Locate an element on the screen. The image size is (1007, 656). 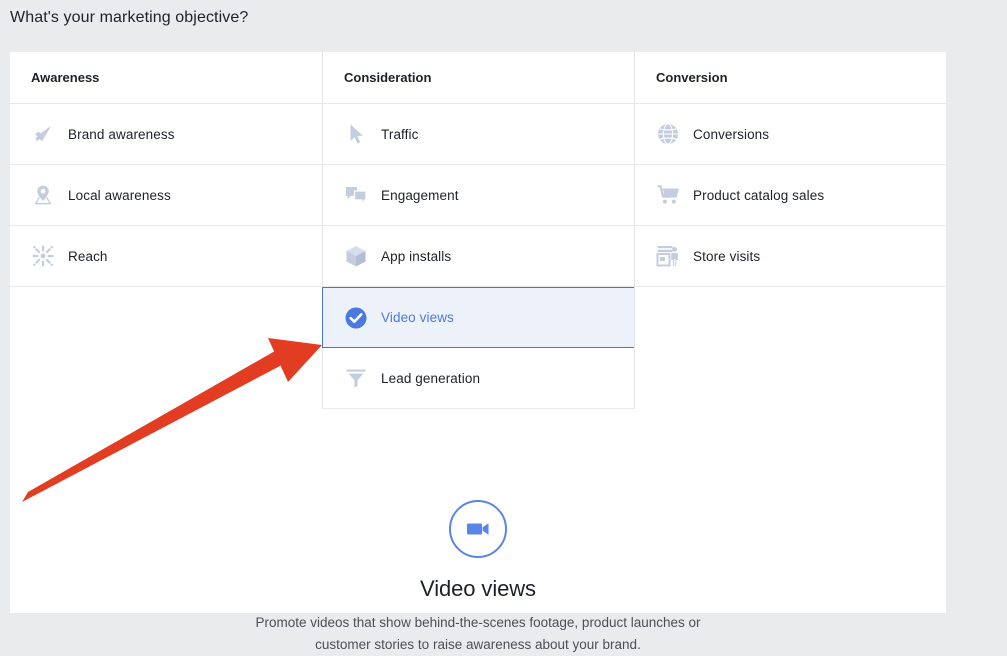
objective-item-label: Traffic is located at coordinates (400, 134).